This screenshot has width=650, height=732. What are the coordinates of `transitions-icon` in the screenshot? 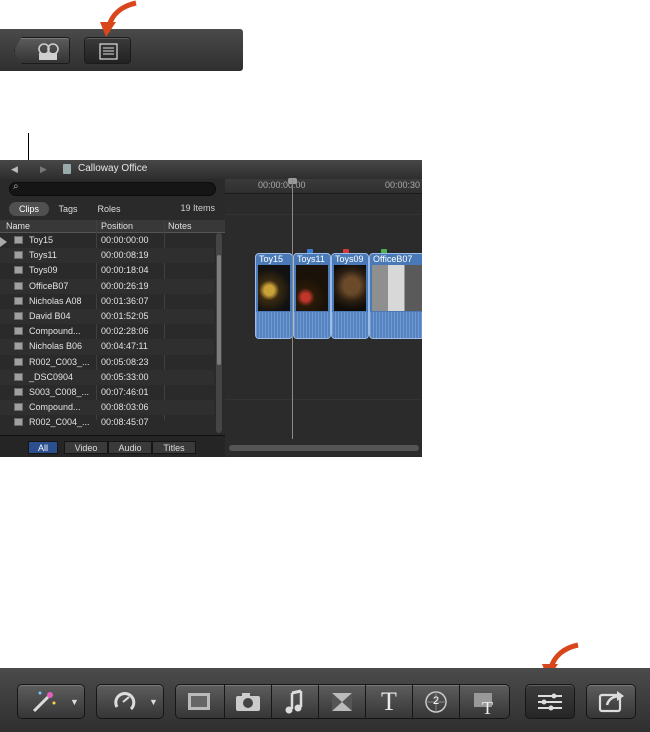 It's located at (342, 702).